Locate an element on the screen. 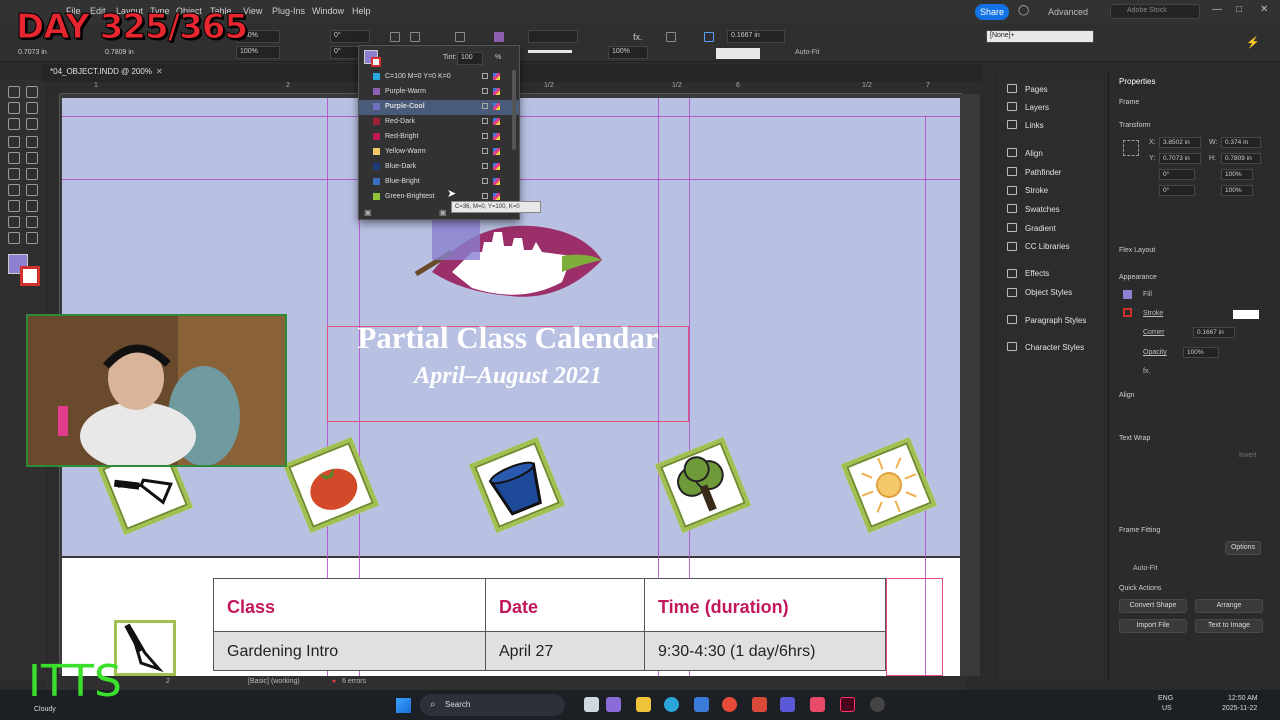  panel-swatches: Swatches is located at coordinates (1042, 209).